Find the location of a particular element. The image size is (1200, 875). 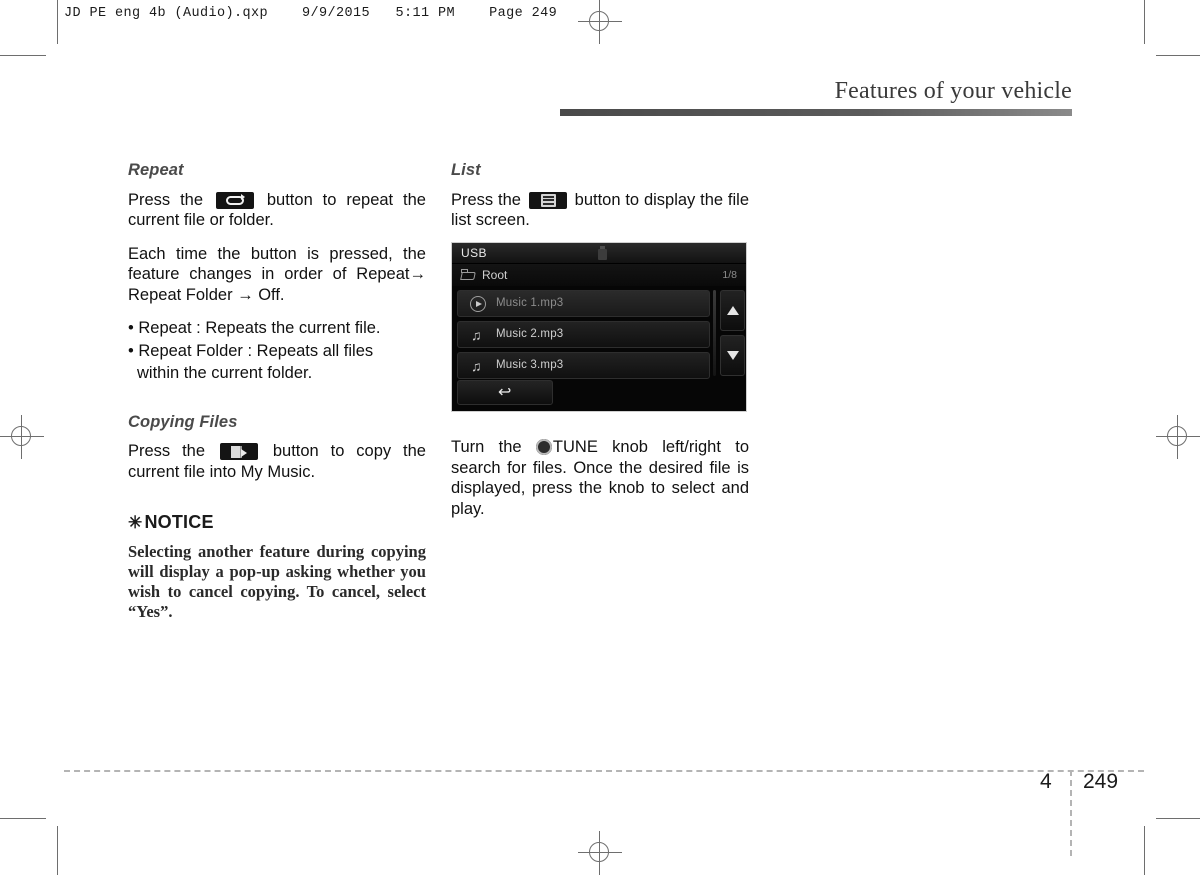

repeat-paragraph-1-before: Press the is located at coordinates (166, 199).